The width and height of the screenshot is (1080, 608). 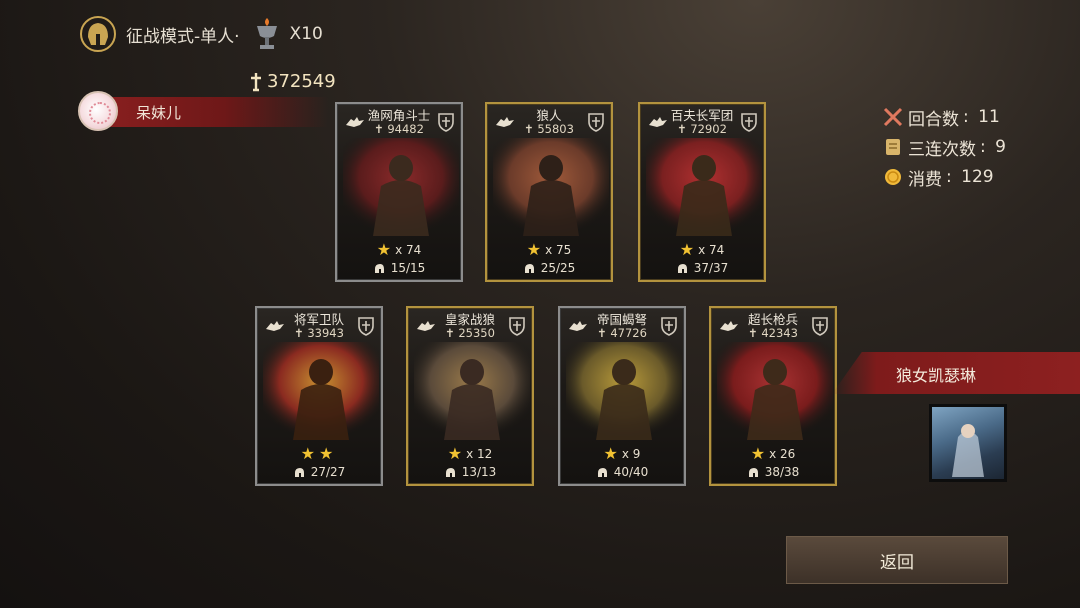 I want to click on stat-cost: 消费: 129, so click(x=944, y=177).